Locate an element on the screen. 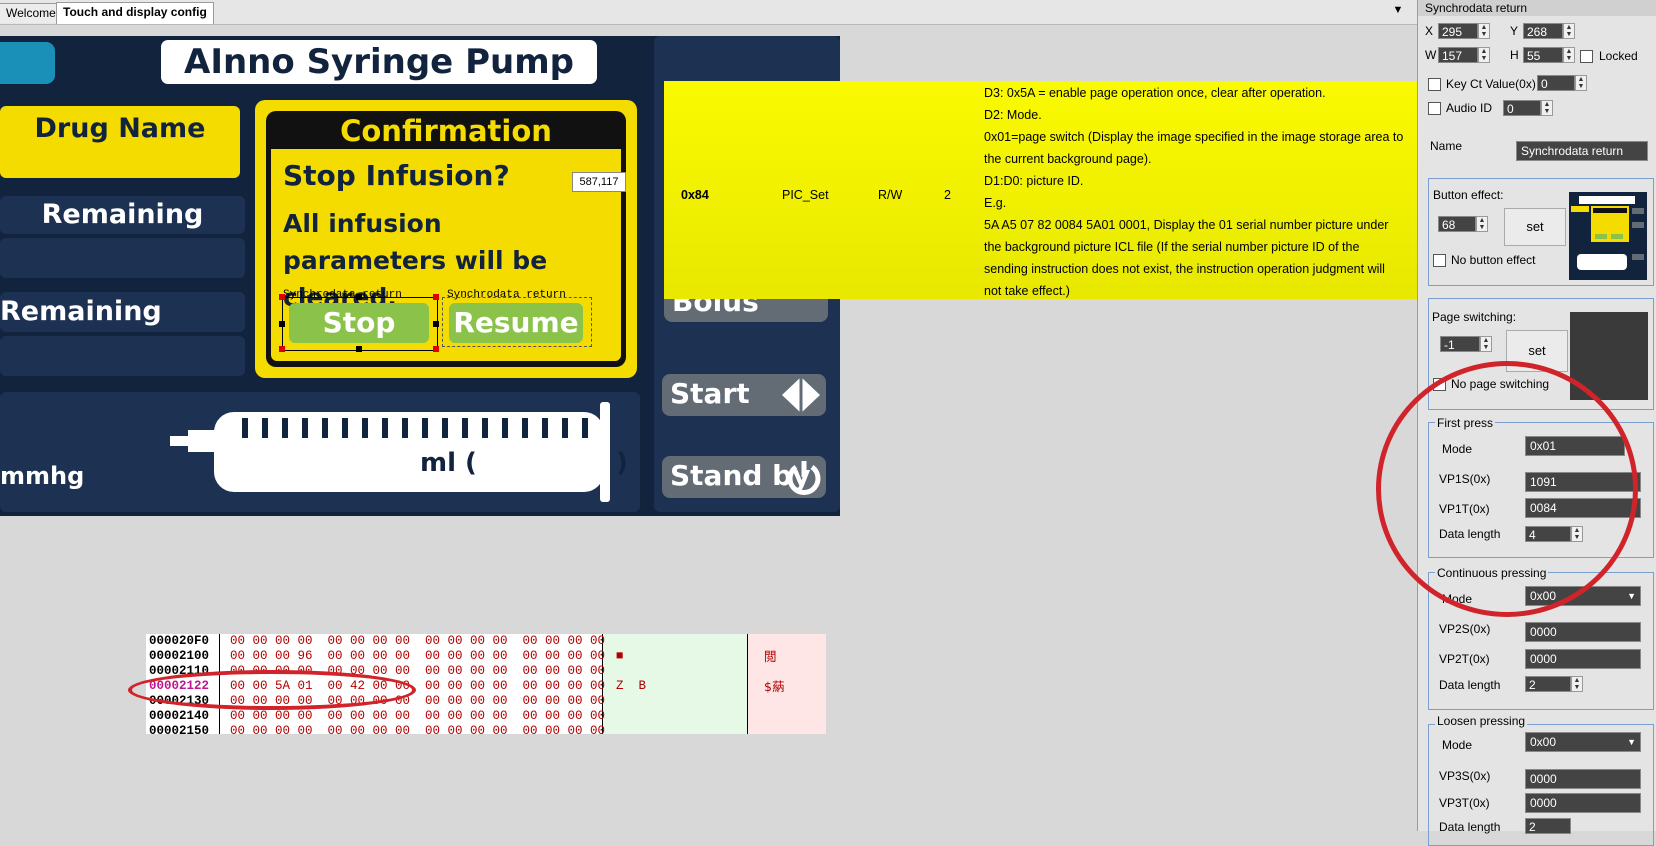 This screenshot has height=846, width=1656. syringe-unit-close: ) is located at coordinates (622, 463).